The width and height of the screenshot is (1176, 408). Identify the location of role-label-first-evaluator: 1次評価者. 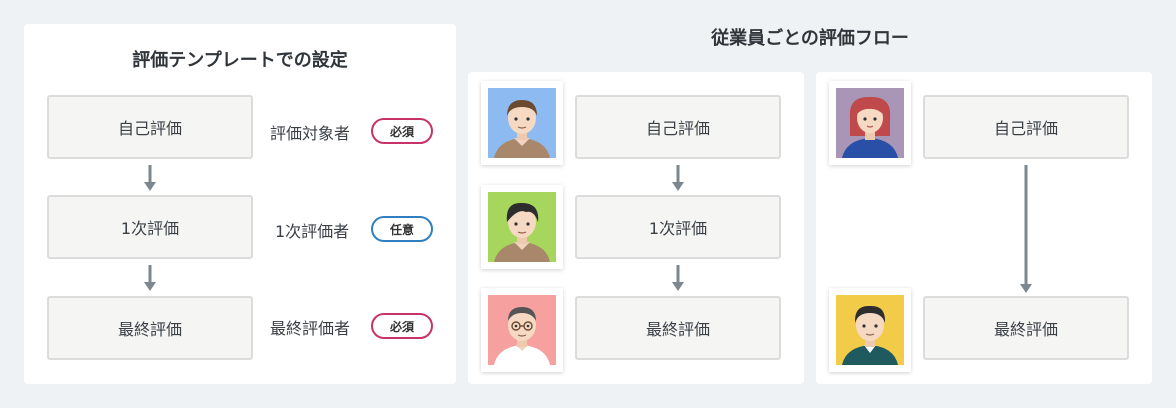
(312, 231).